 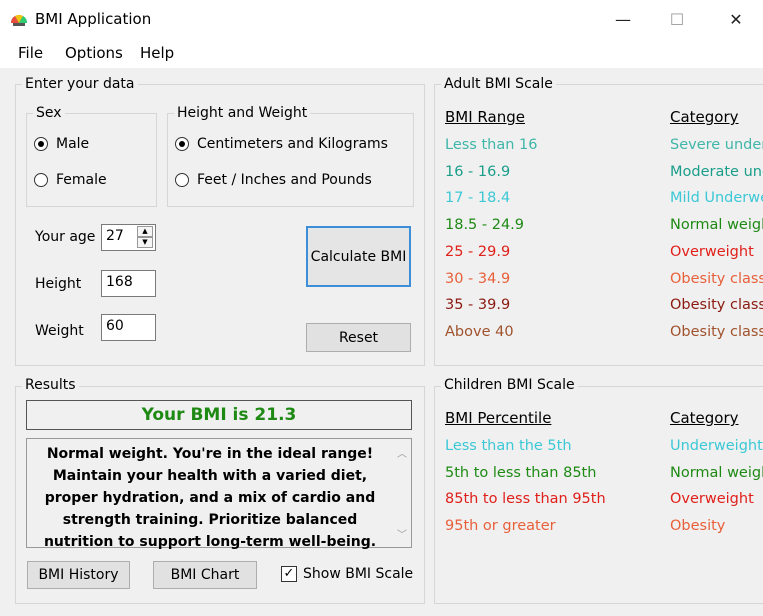 I want to click on units-group, so click(x=290, y=160).